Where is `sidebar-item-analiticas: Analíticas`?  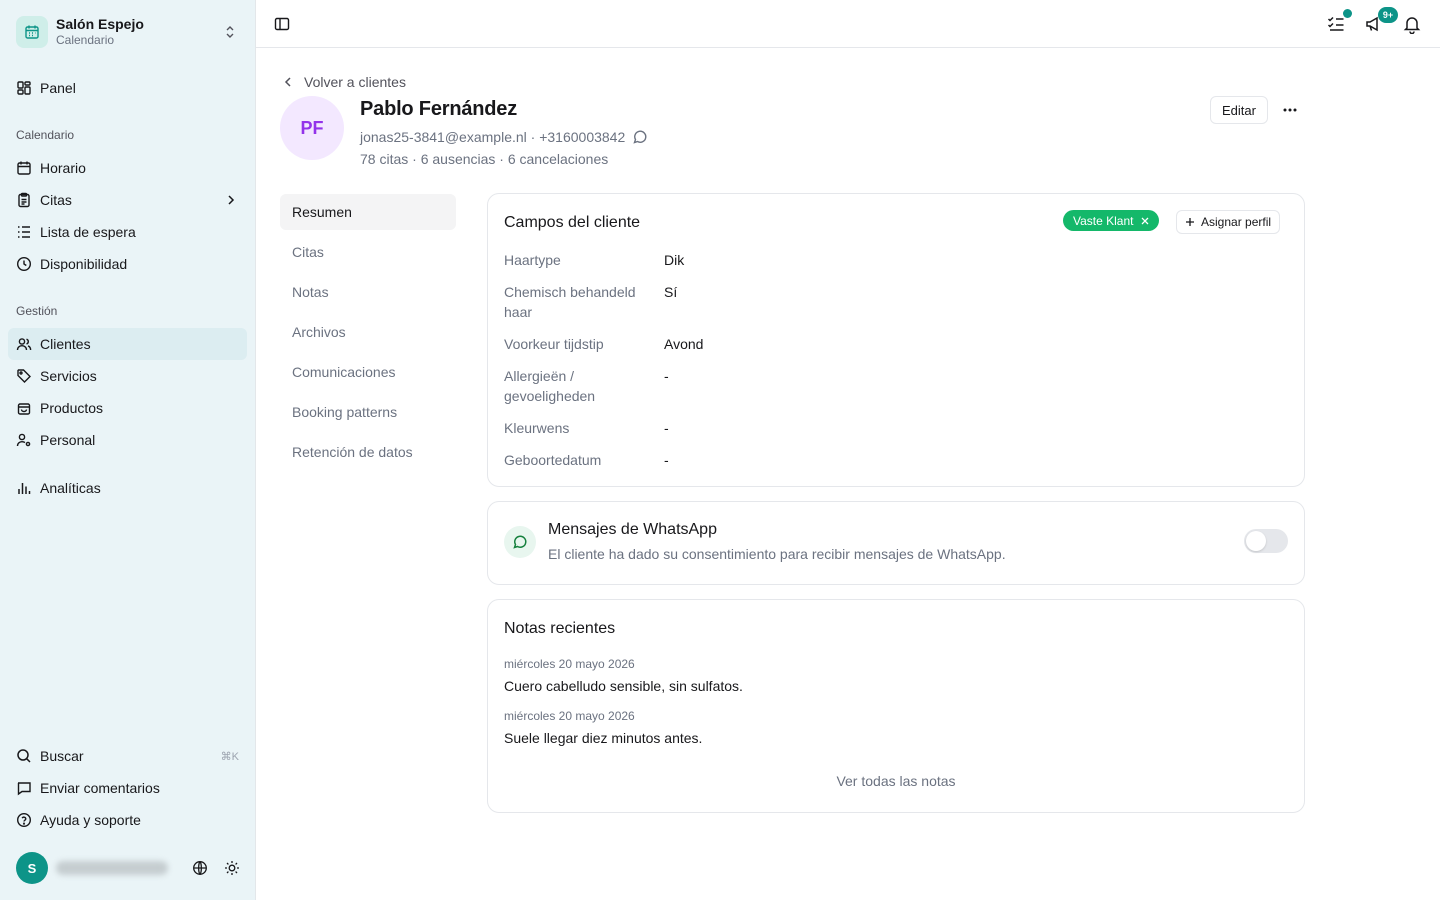 sidebar-item-analiticas: Analíticas is located at coordinates (127, 488).